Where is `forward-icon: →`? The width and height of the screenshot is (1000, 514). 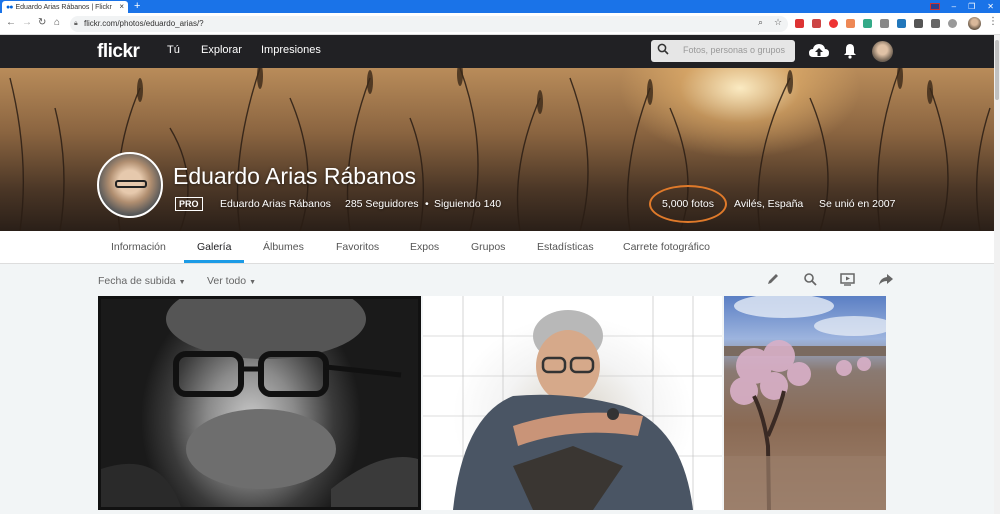
forward-icon: → is located at coordinates (27, 22).